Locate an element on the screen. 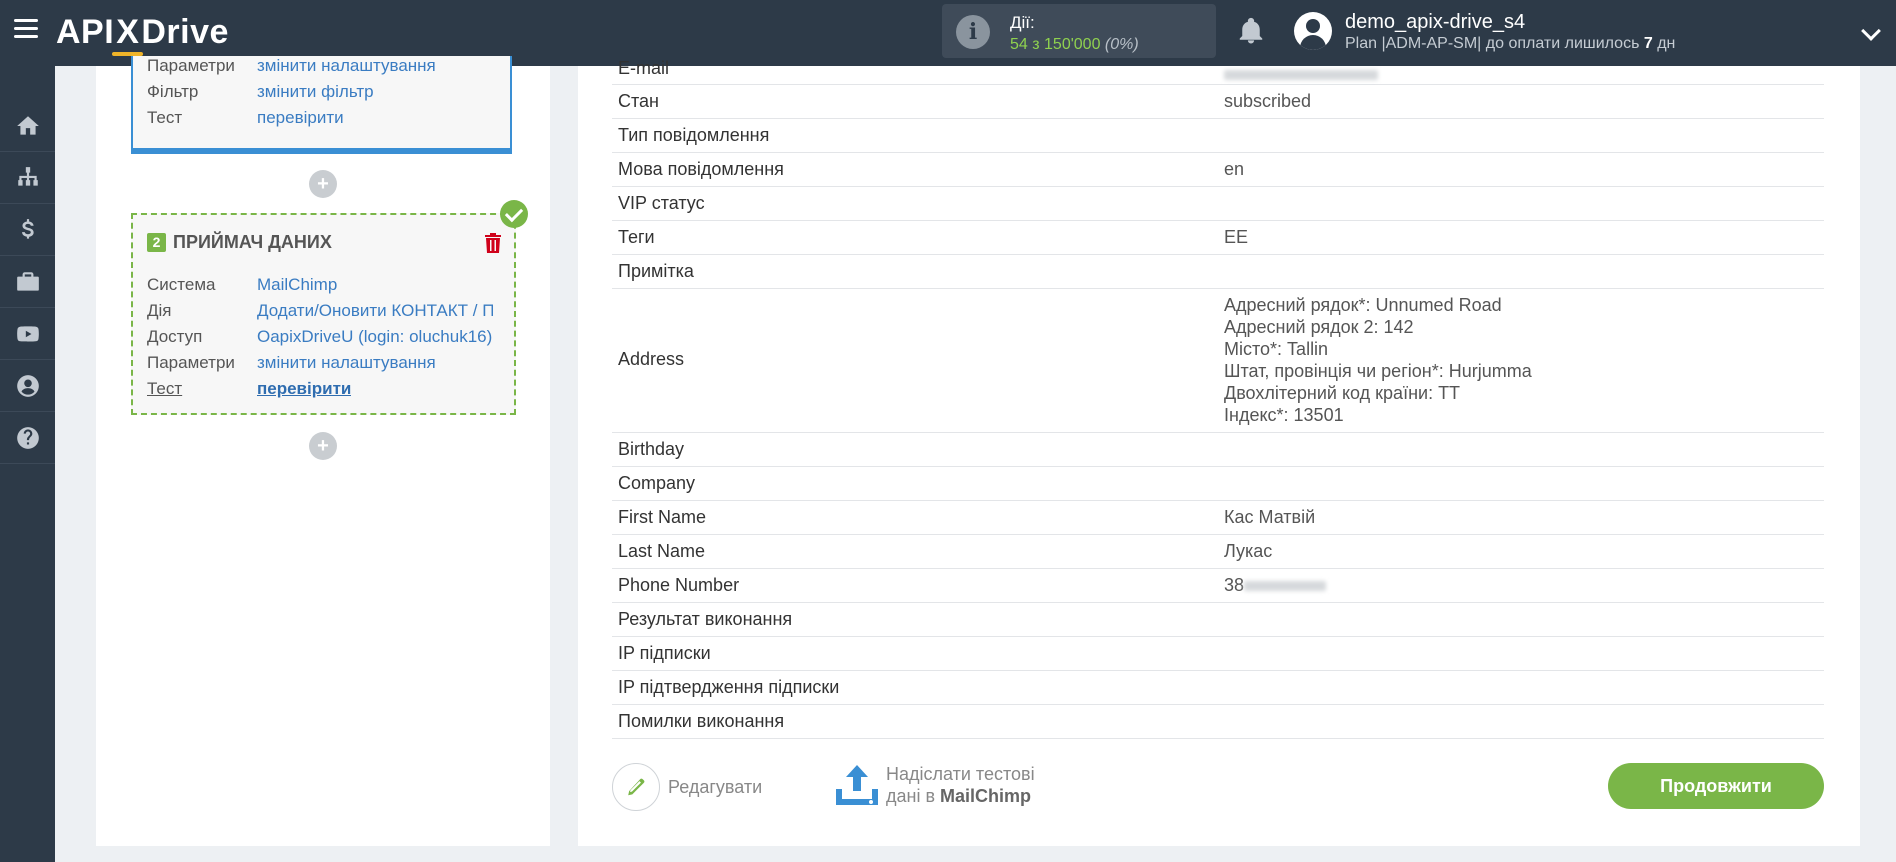 This screenshot has height=862, width=1896. table-row: Last Name Лукас is located at coordinates (1218, 552).